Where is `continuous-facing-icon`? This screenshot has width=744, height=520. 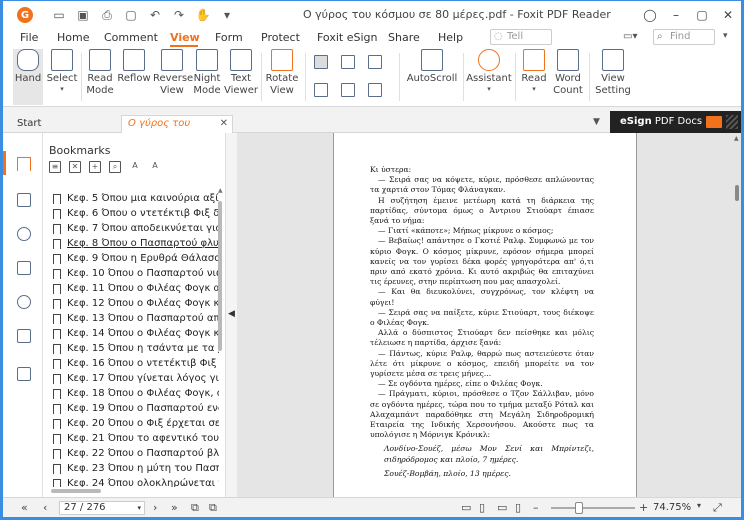
continuous-facing-icon is located at coordinates (321, 90).